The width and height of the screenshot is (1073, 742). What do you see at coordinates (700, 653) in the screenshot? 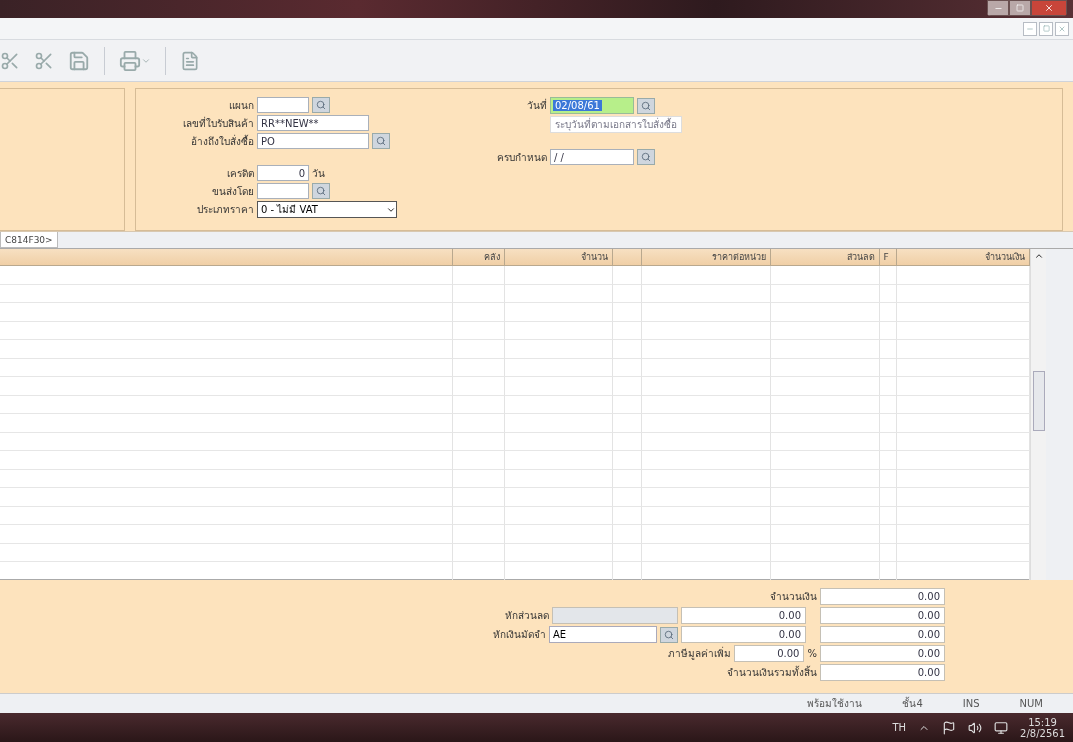
I see `total-label: ภาษีมูลค่าเพิ่ม` at bounding box center [700, 653].